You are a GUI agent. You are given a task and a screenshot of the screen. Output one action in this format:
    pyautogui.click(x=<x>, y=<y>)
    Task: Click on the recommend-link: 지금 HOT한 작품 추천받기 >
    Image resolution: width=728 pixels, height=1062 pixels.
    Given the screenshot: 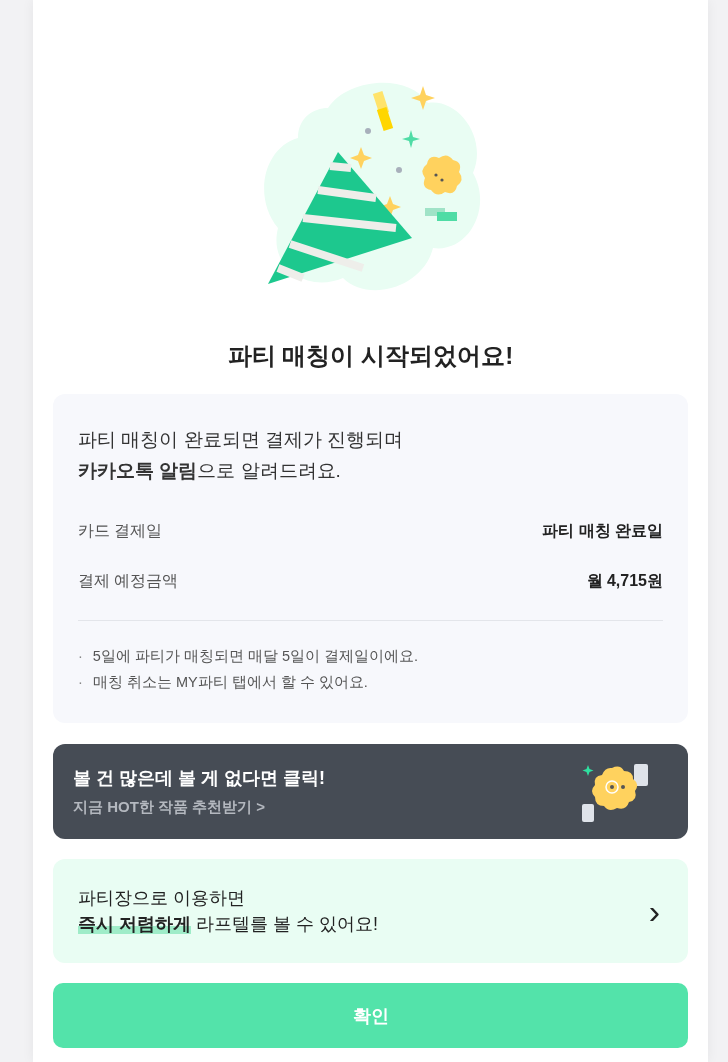 What is the action you would take?
    pyautogui.click(x=199, y=807)
    